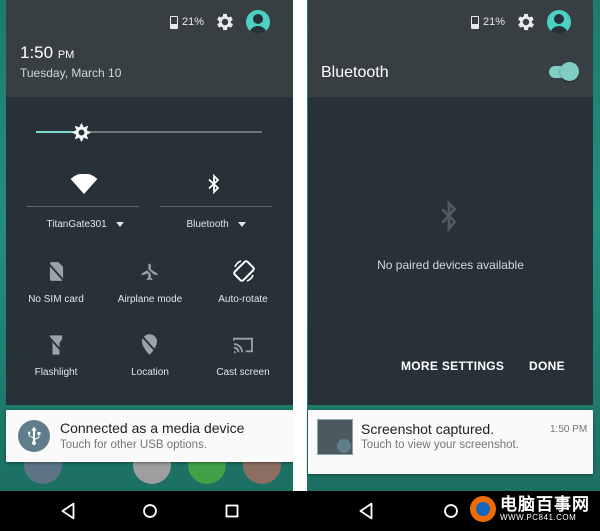  Describe the element at coordinates (56, 271) in the screenshot. I see `sim-card-off-icon` at that location.